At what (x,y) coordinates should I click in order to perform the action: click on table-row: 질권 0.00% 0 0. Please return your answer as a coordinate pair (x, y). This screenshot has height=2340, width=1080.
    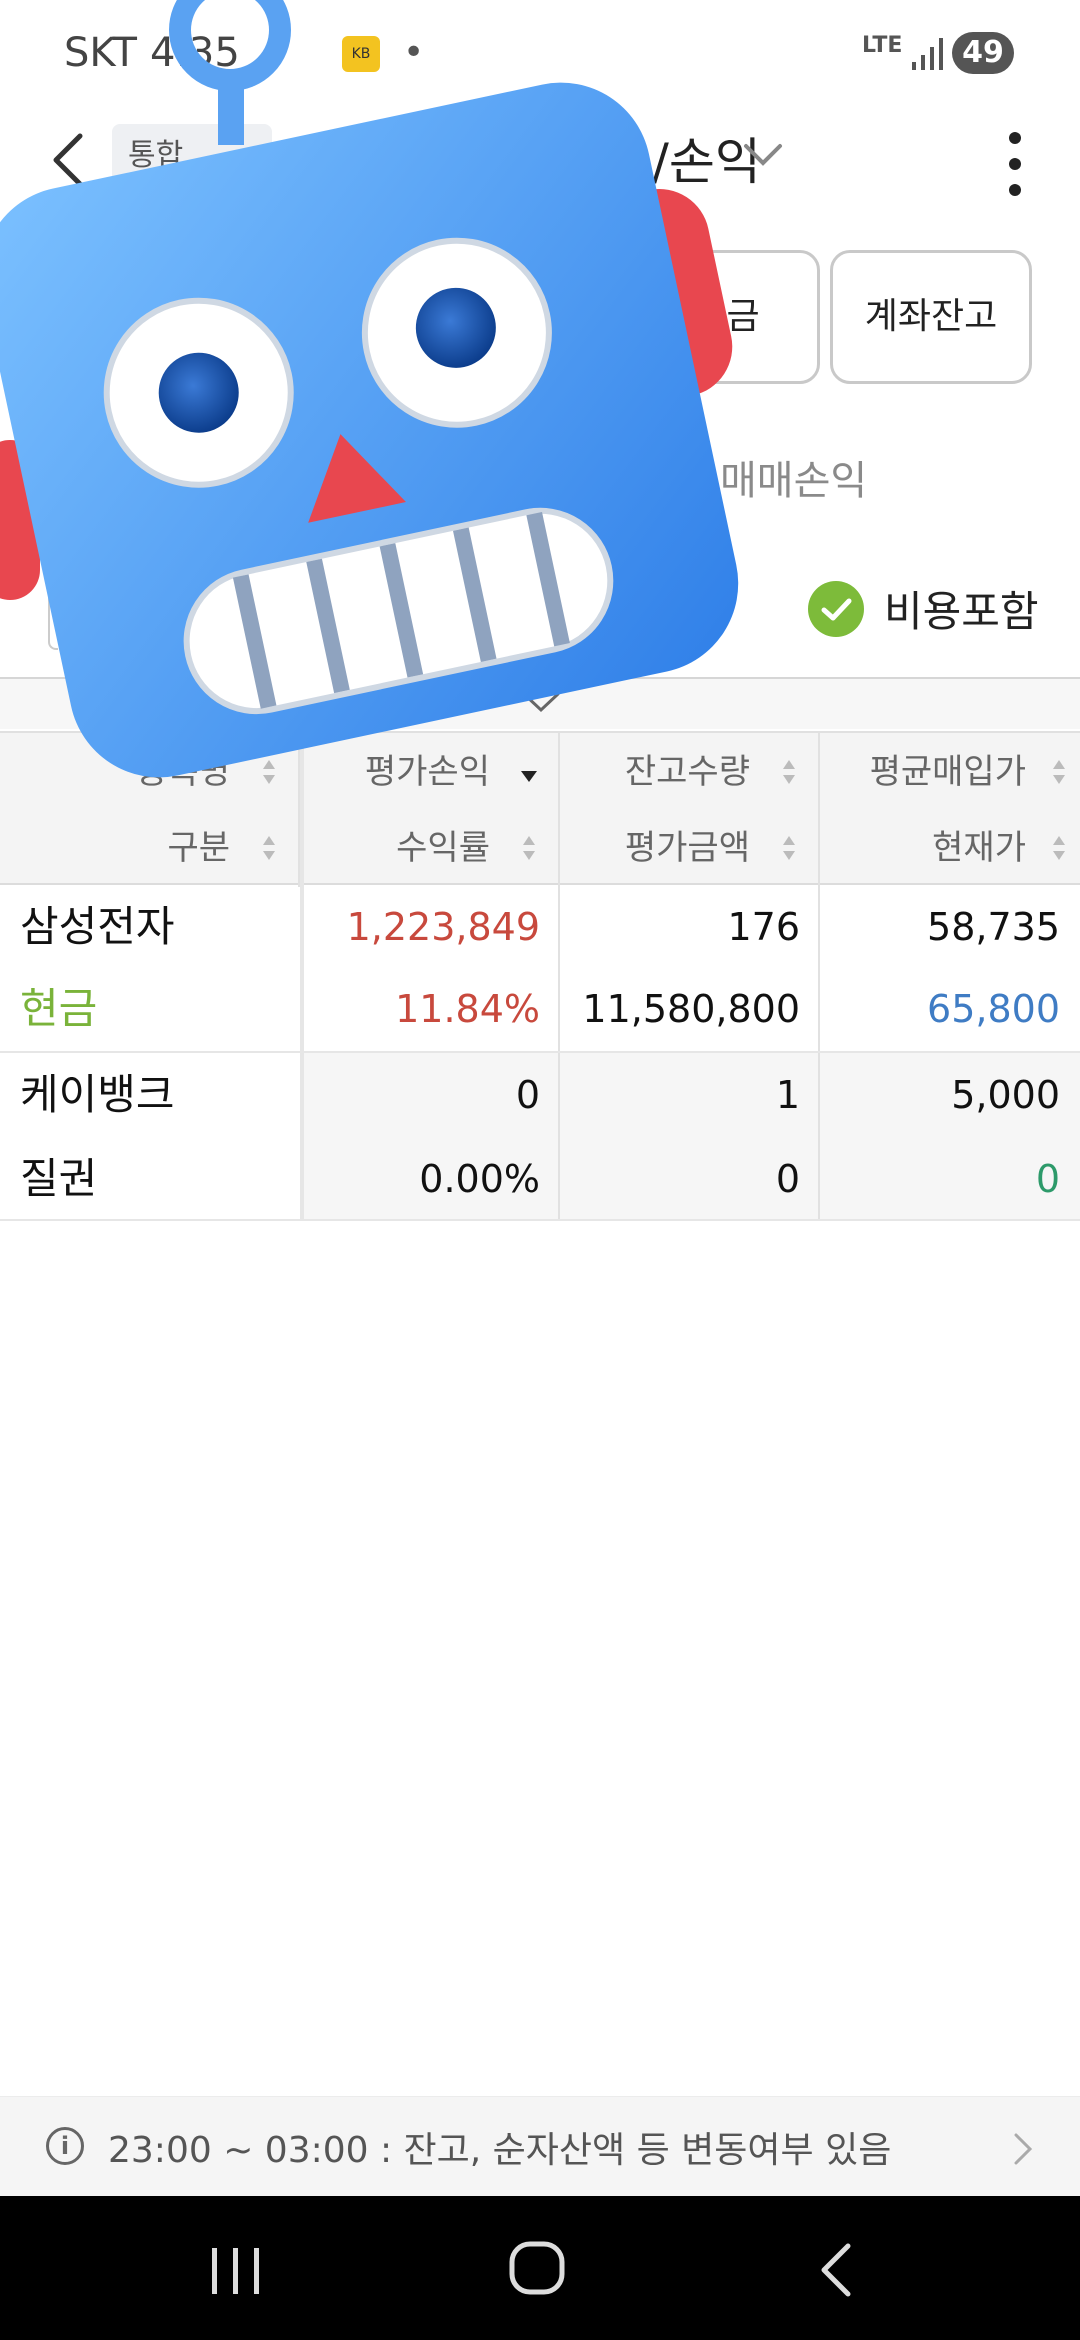
    Looking at the image, I should click on (540, 1179).